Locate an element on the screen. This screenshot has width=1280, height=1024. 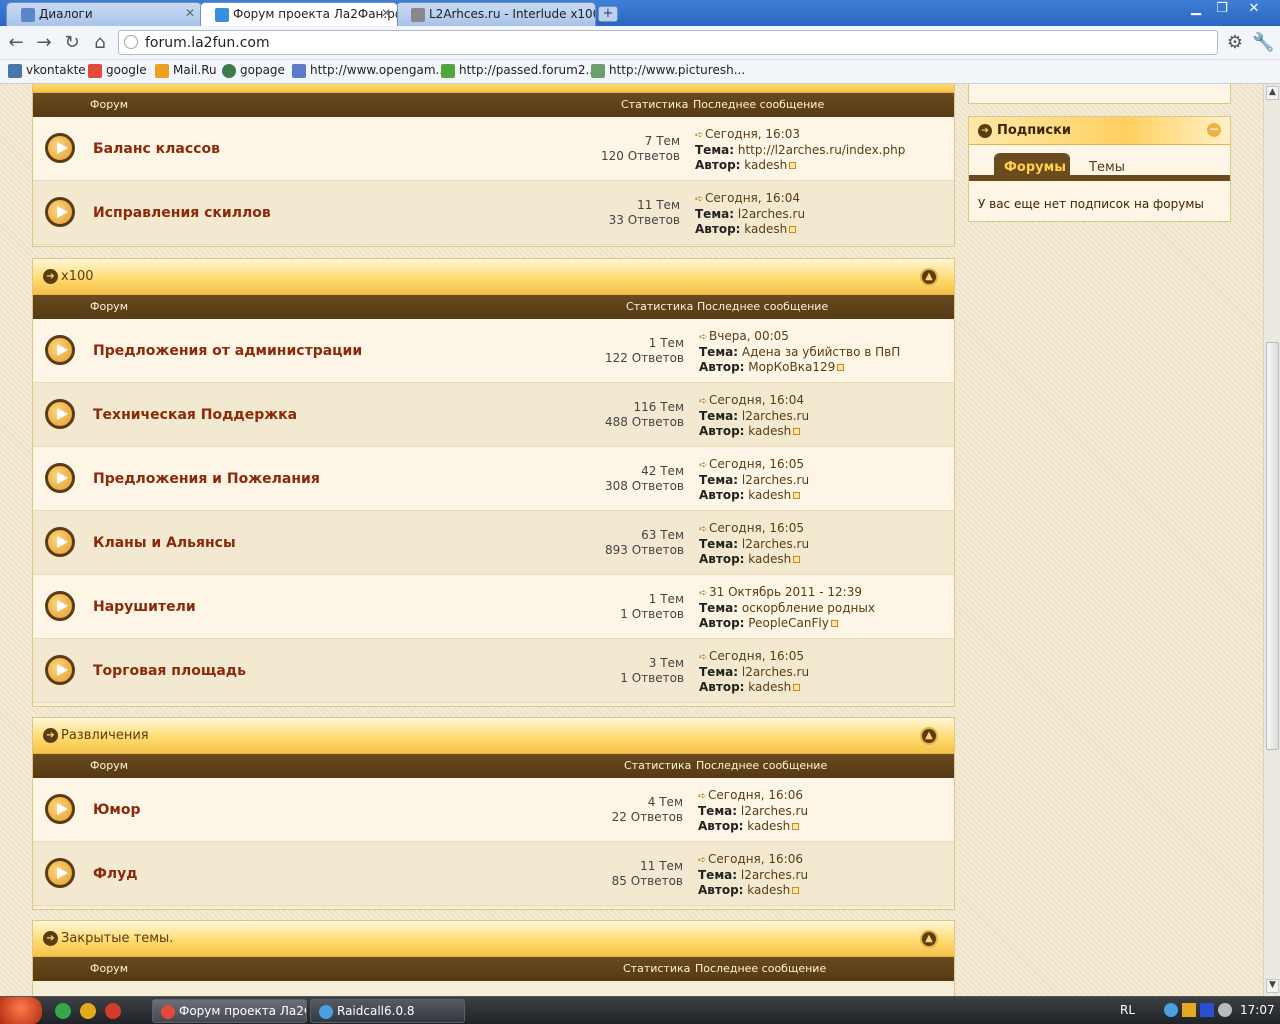
browser-tab-forum: Форум проекта Ла2Фан.рф ✕ is located at coordinates (299, 14).